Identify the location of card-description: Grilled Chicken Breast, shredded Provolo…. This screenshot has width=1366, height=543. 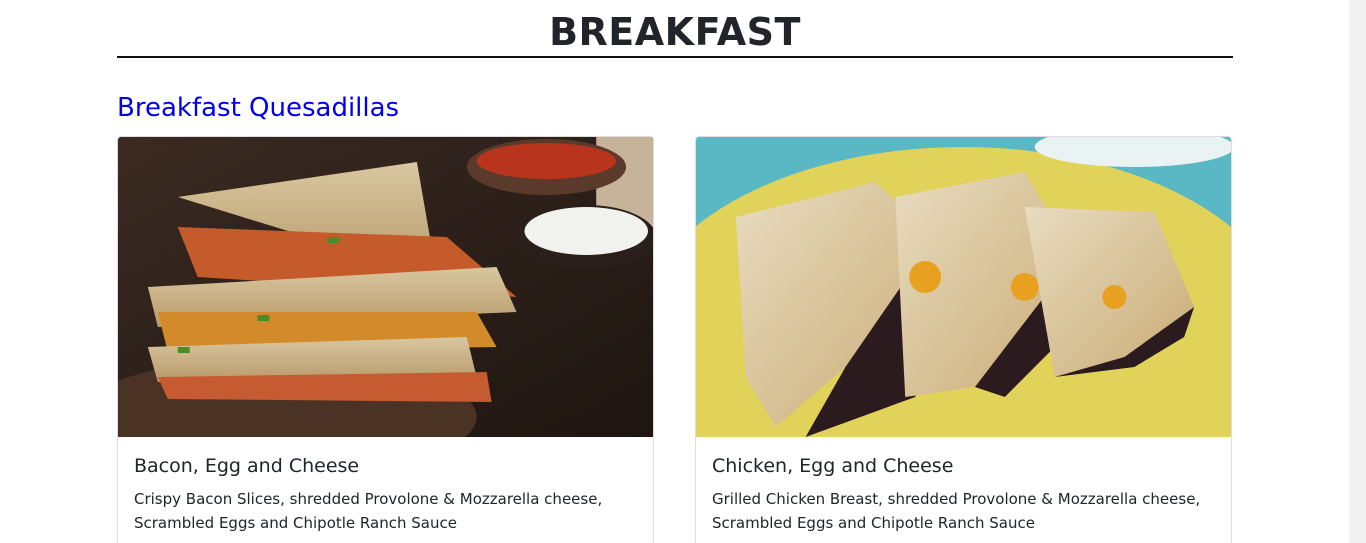
(956, 511).